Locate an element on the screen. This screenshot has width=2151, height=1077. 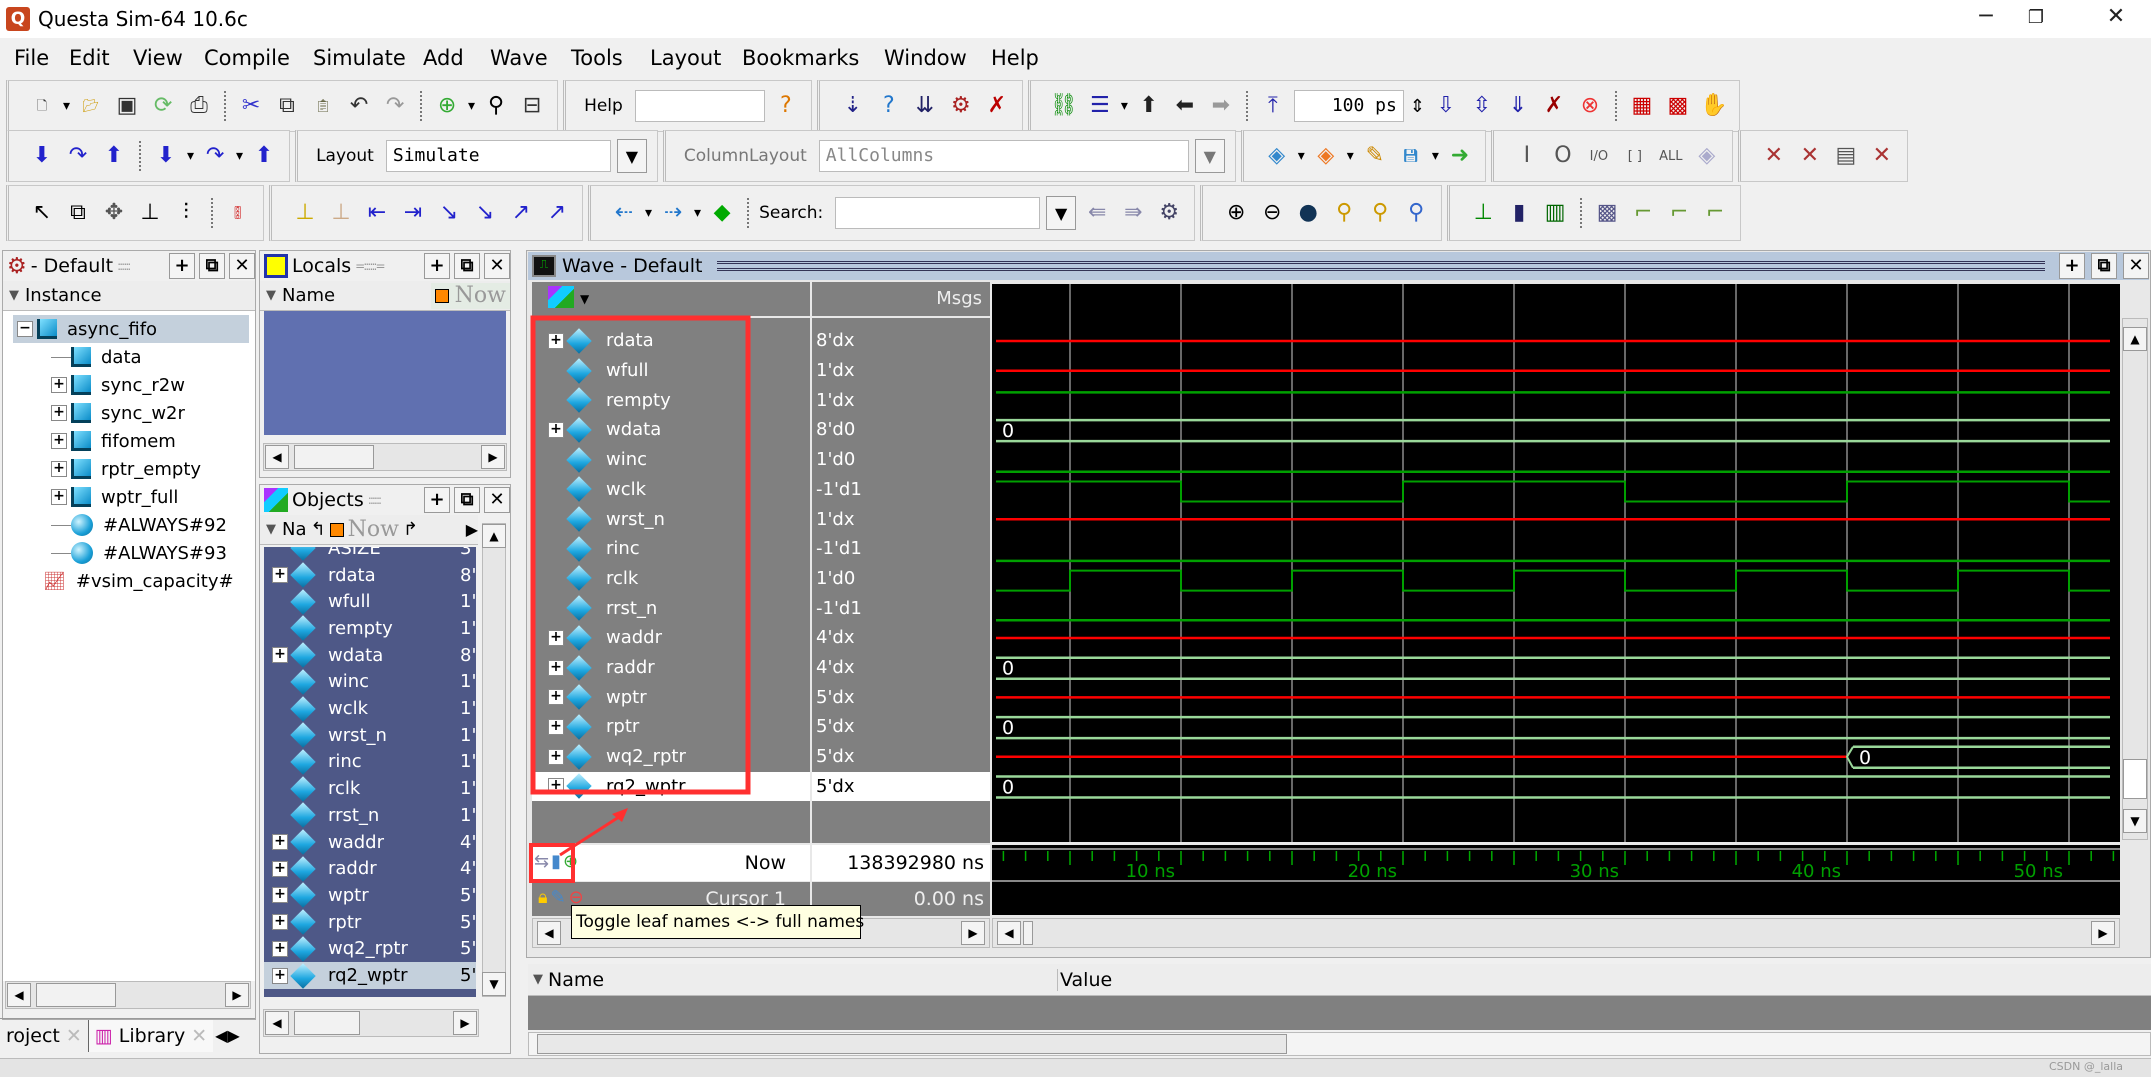
dropdown-icon: ▼ is located at coordinates (584, 299).